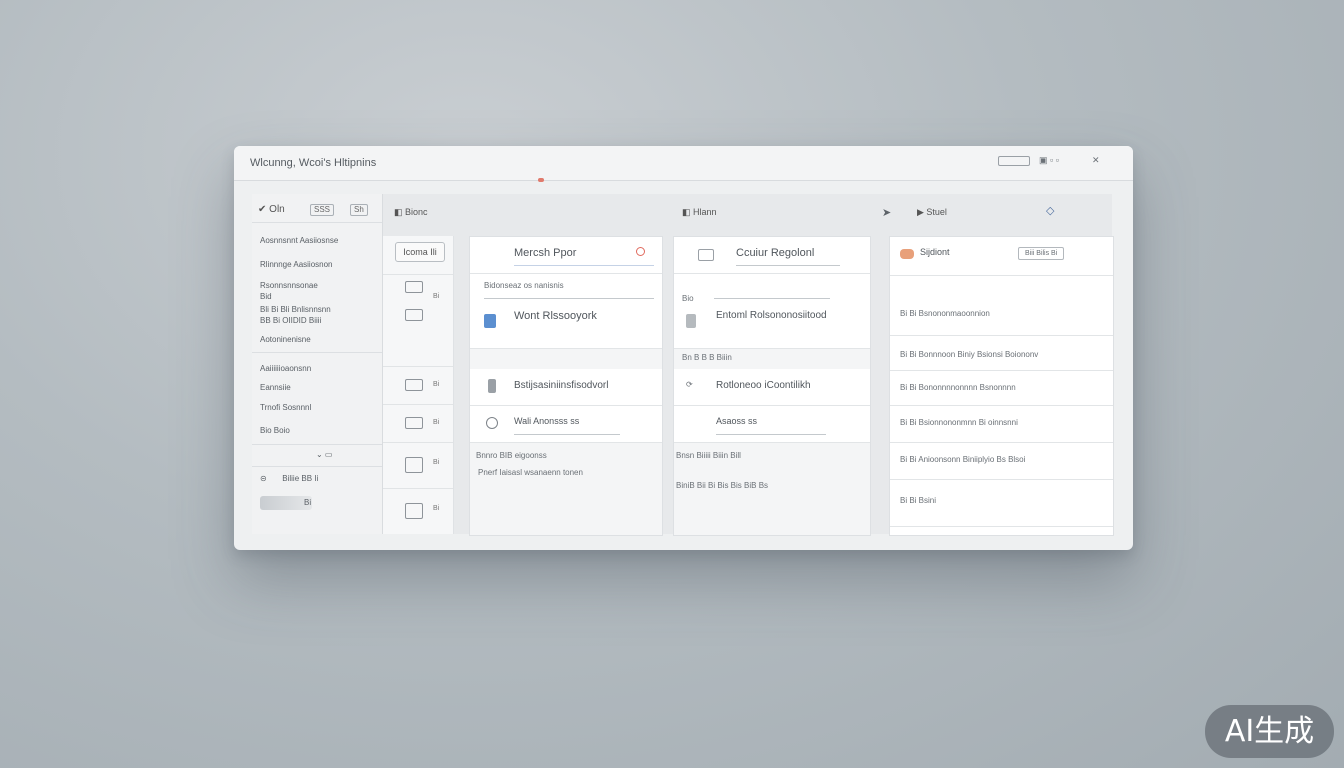 The image size is (1344, 768). I want to click on sidebar-item: Aosnnsnnt Aasiiosnse, so click(299, 240).